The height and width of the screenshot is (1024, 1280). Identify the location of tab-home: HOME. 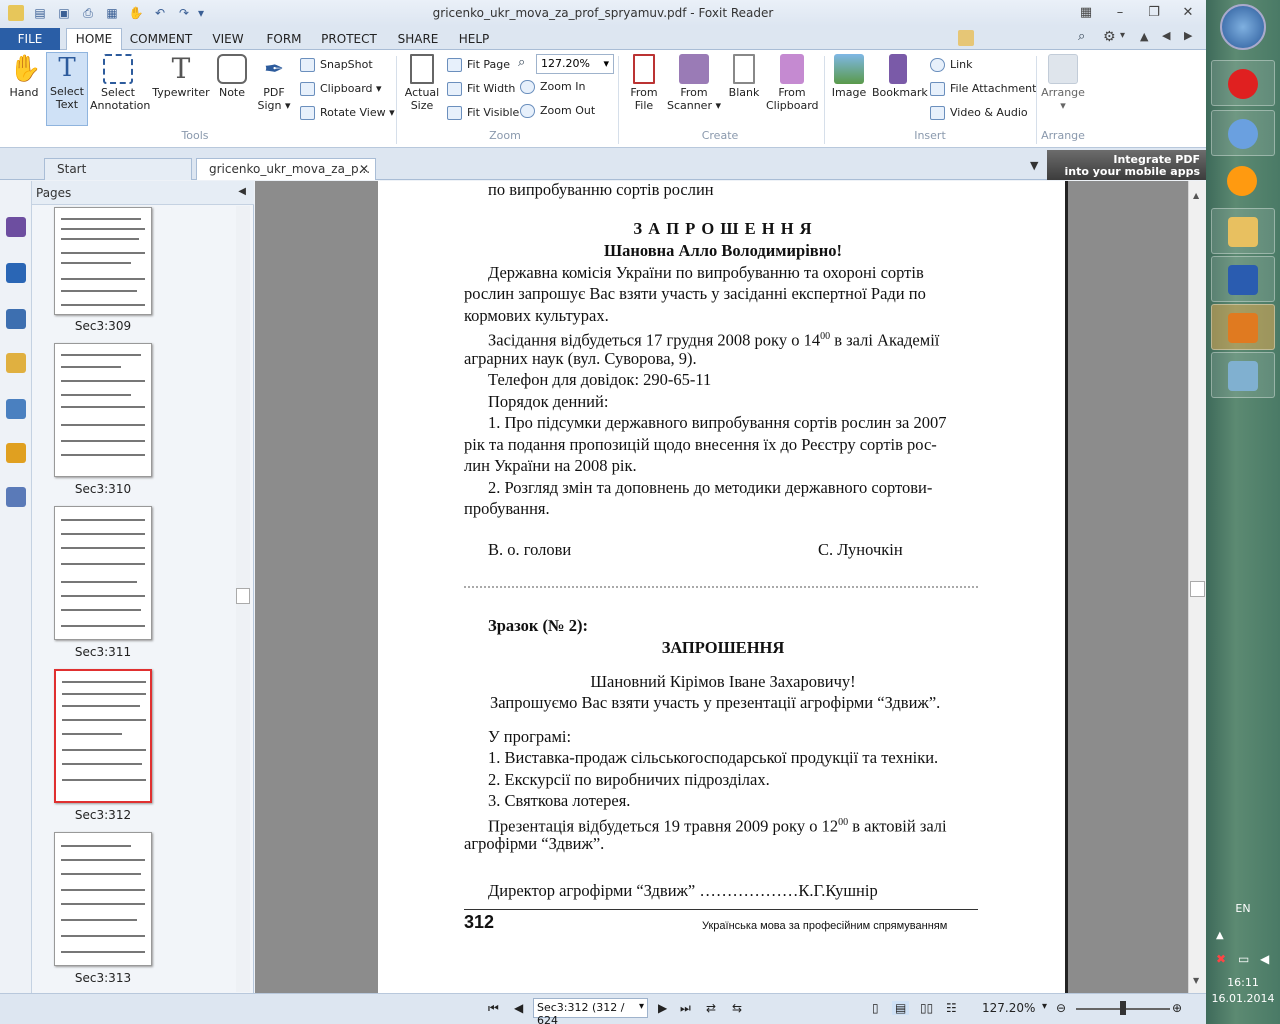
(94, 39).